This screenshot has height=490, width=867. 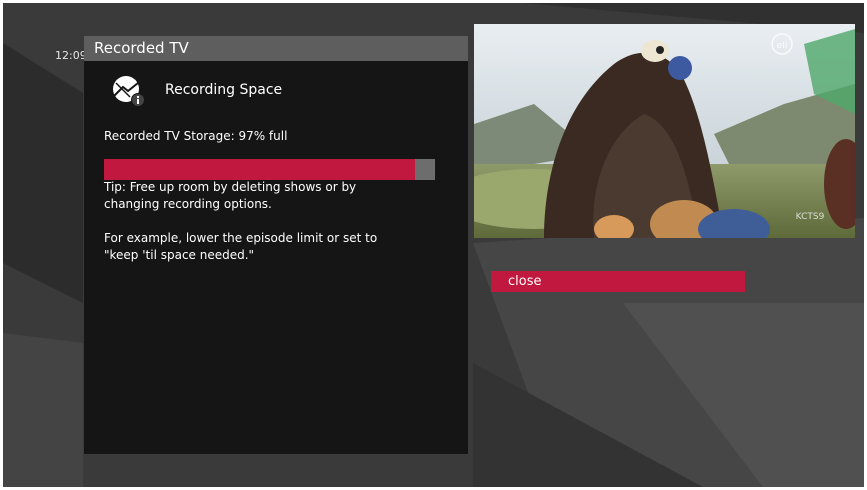 I want to click on storage-progress-bar, so click(x=269, y=169).